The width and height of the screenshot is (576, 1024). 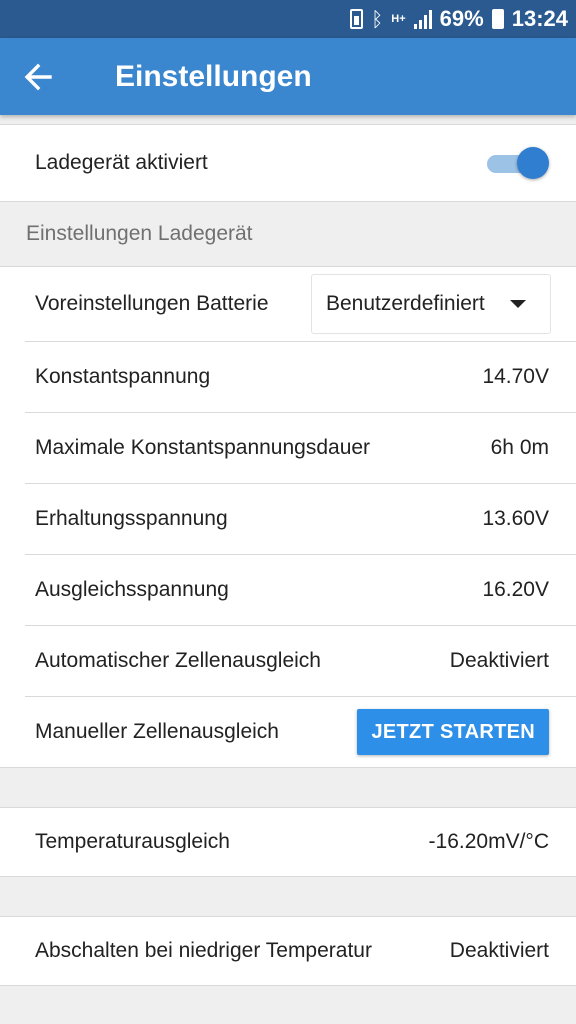 I want to click on setting-label: Erhaltungsspannung, so click(x=131, y=518).